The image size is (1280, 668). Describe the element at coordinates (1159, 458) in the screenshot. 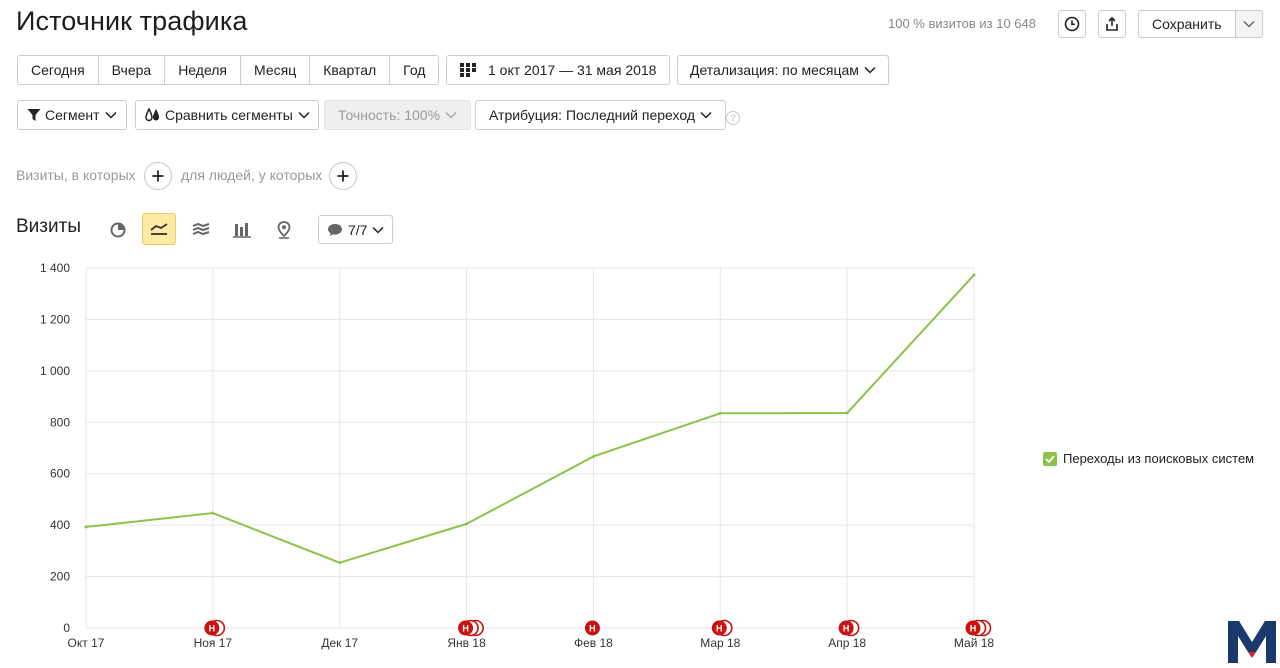

I see `legend-label: Переходы из поисковых систем` at that location.